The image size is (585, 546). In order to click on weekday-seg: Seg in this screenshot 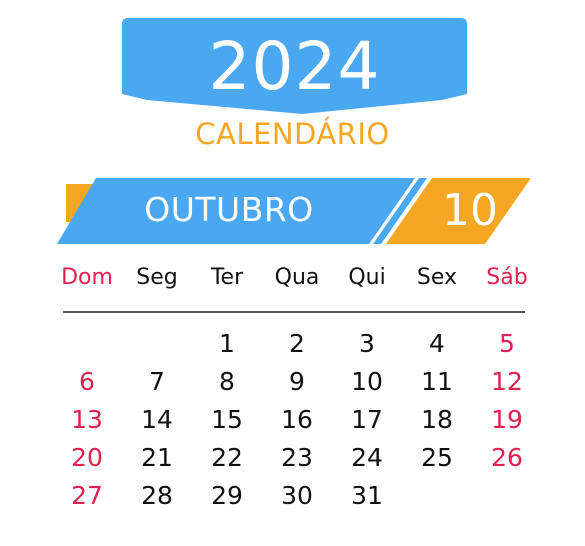, I will do `click(157, 277)`.